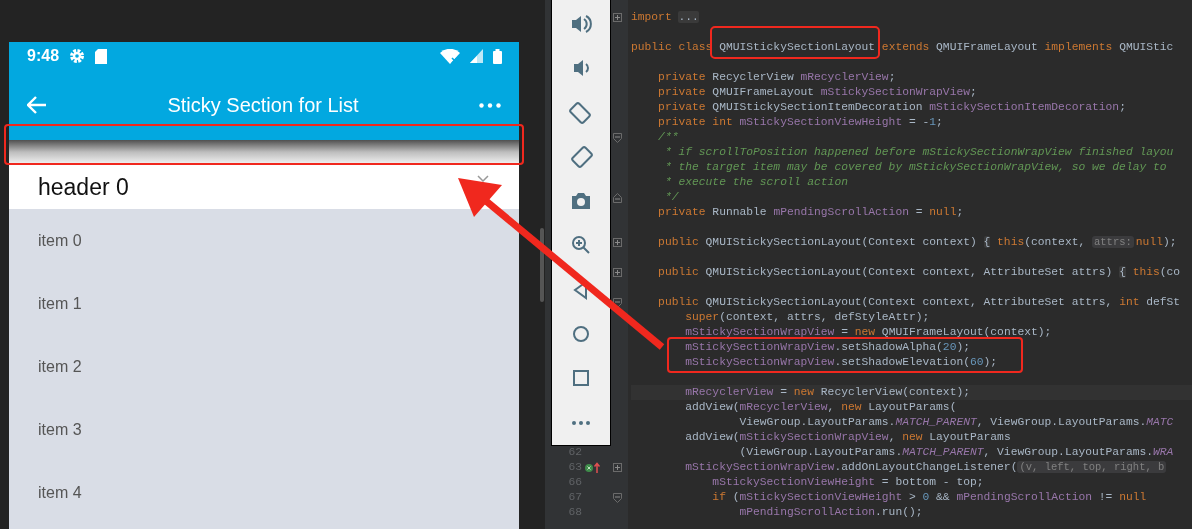  I want to click on code-line: if (mStickySectionViewHeight > 0 && mPendingScrollAction != null, so click(929, 497).